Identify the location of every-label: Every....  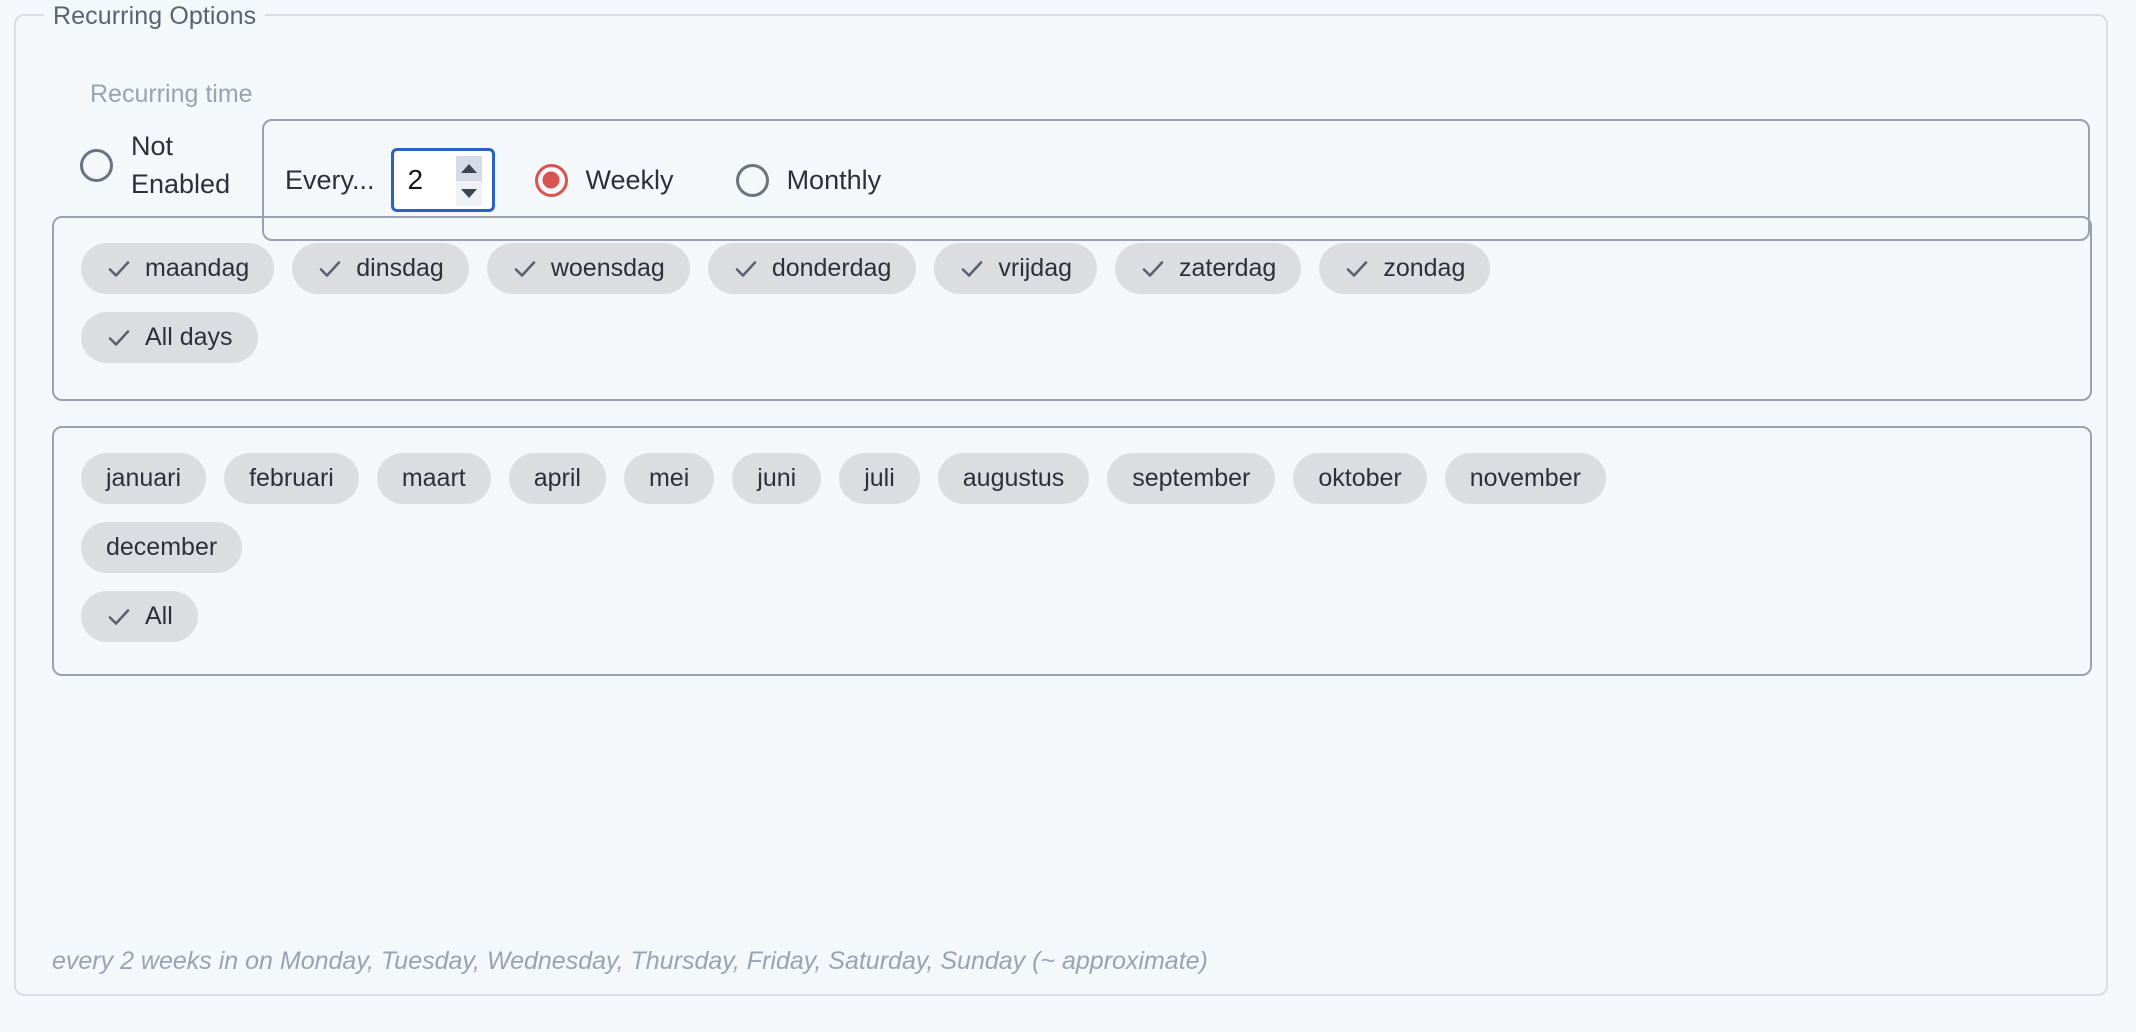
(330, 179).